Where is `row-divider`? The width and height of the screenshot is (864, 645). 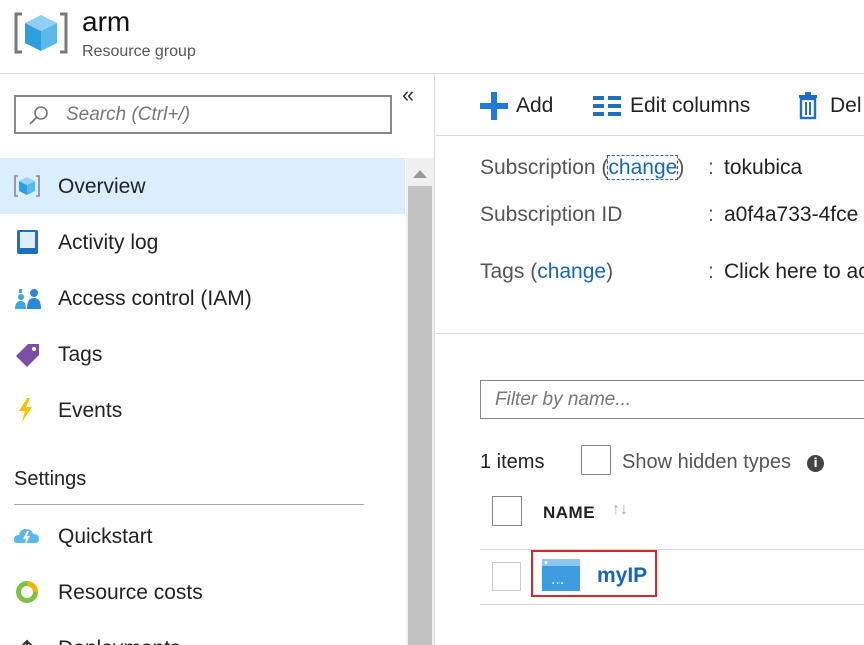
row-divider is located at coordinates (672, 604).